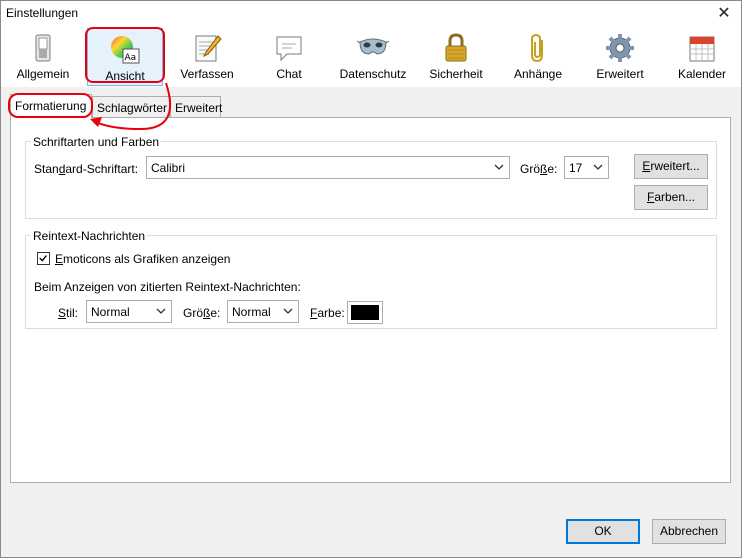 This screenshot has height=559, width=742. Describe the element at coordinates (576, 168) in the screenshot. I see `select-value: 17` at that location.